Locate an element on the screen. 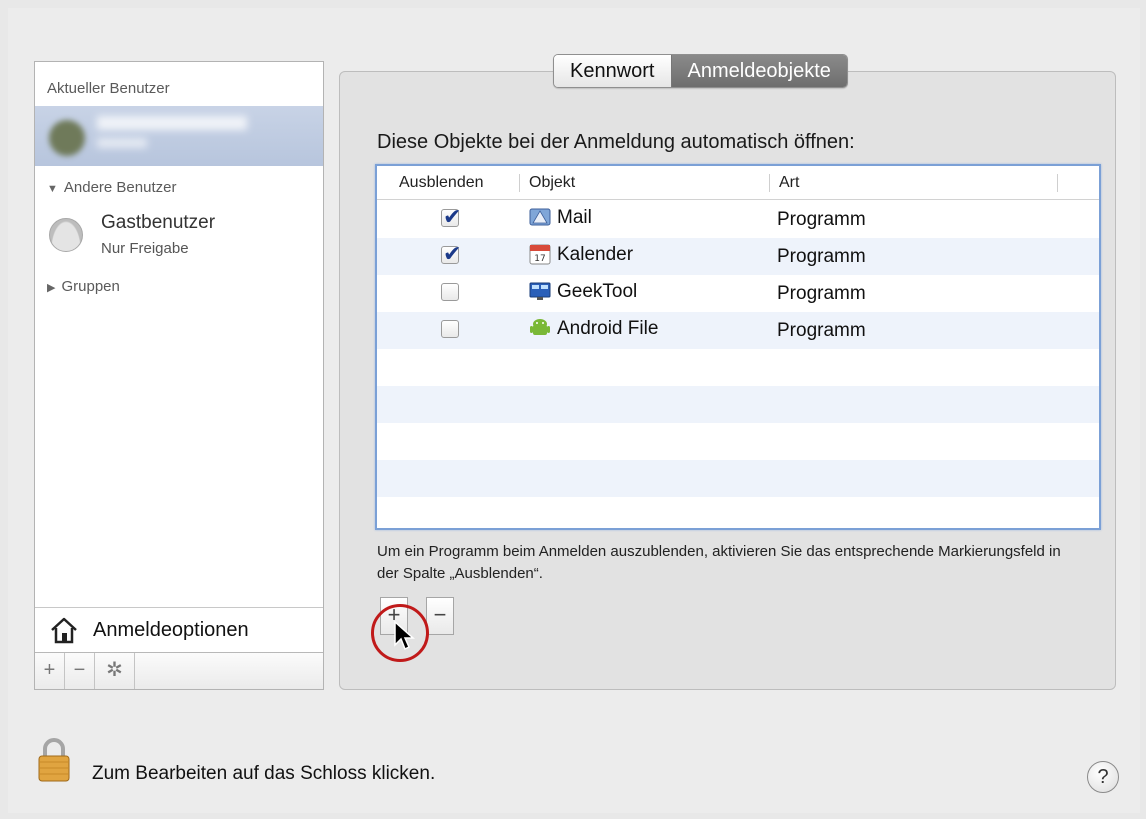 Image resolution: width=1146 pixels, height=819 pixels. login-options-item: Anmeldeoptionen is located at coordinates (179, 629).